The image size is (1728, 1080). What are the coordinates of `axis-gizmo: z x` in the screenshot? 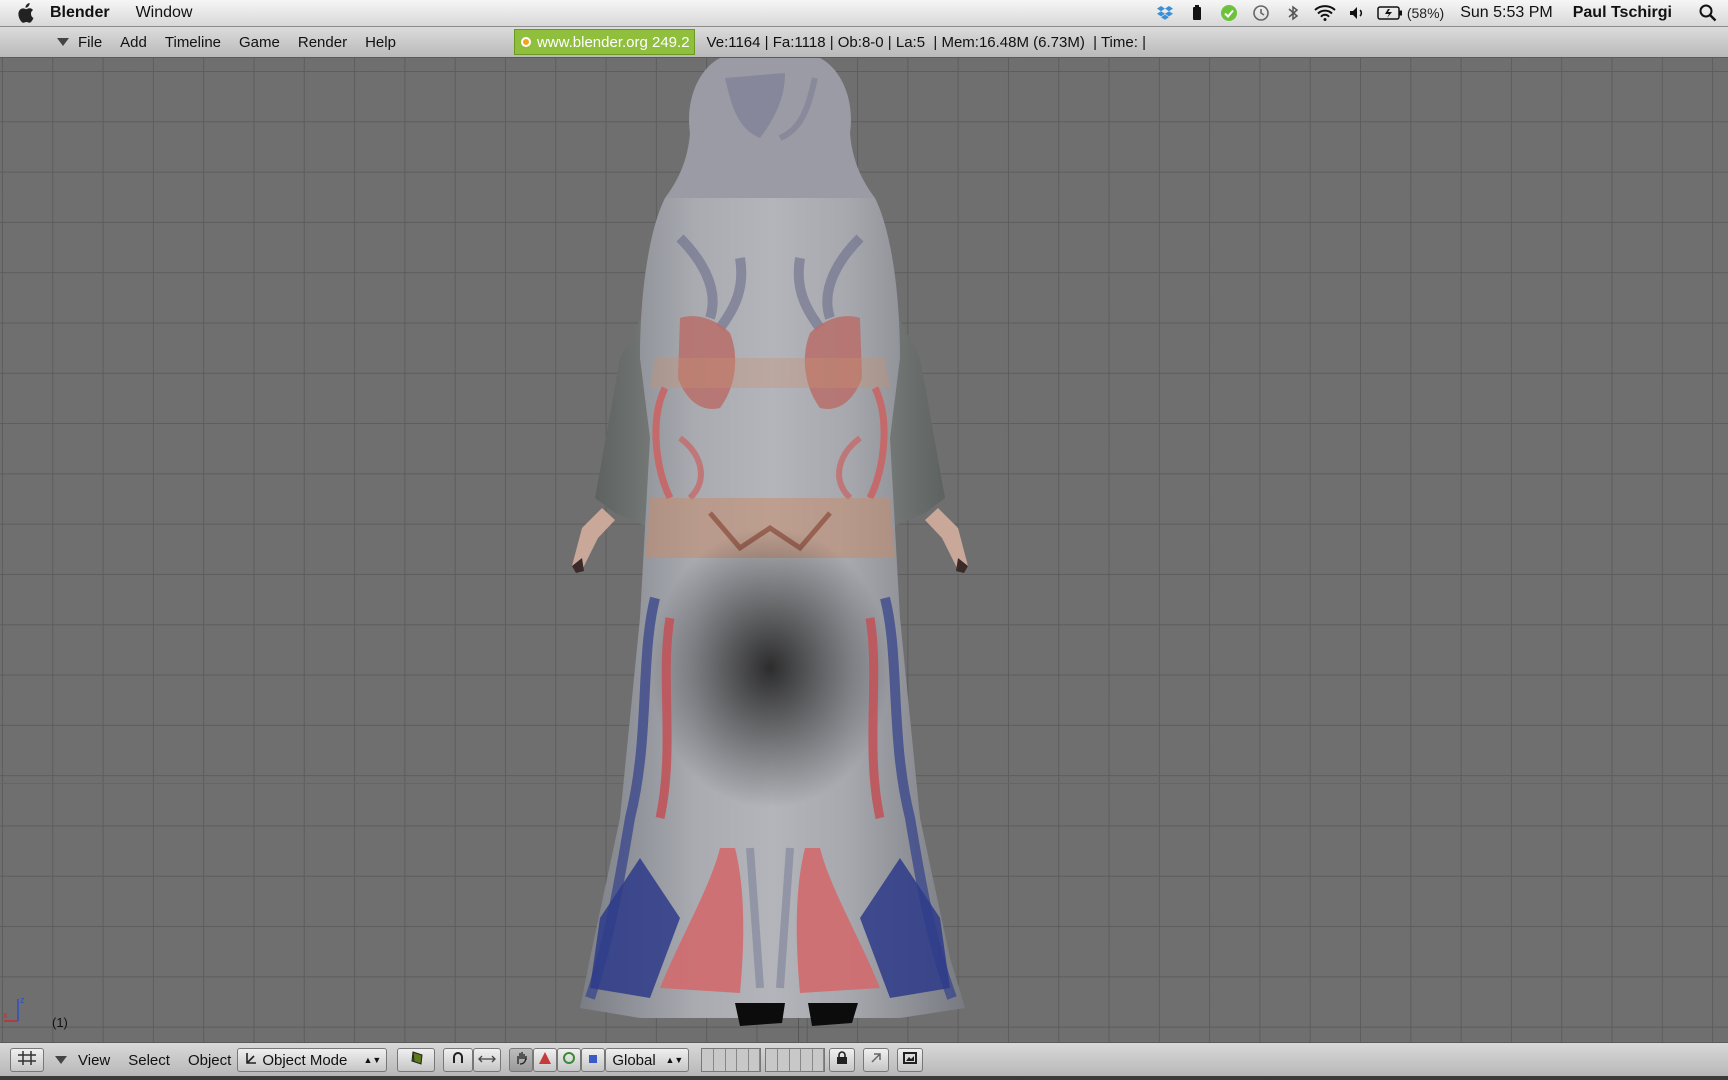 It's located at (14, 1008).